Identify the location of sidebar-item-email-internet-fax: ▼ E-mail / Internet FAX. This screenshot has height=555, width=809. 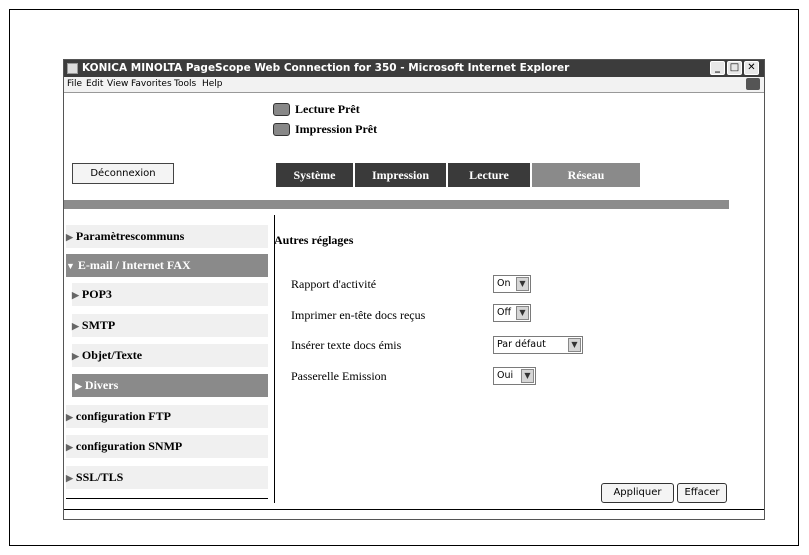
(167, 265).